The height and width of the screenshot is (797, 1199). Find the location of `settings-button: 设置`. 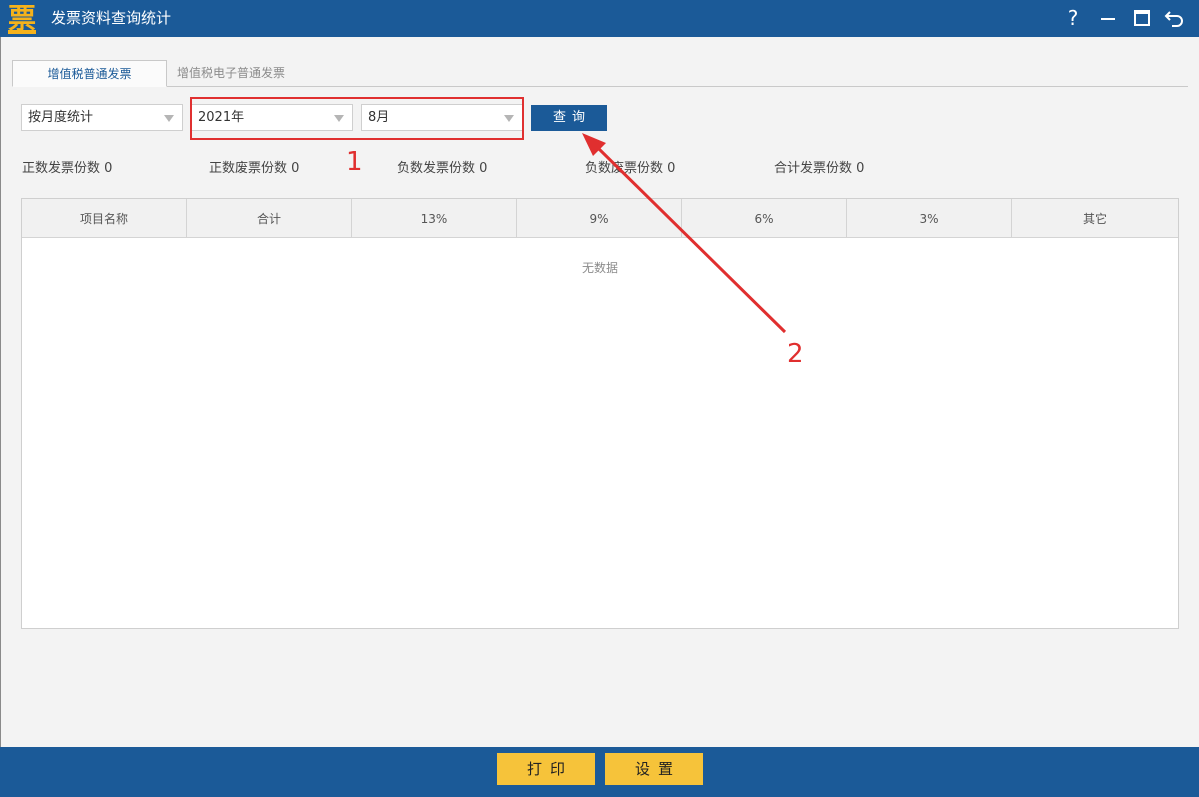

settings-button: 设置 is located at coordinates (654, 769).